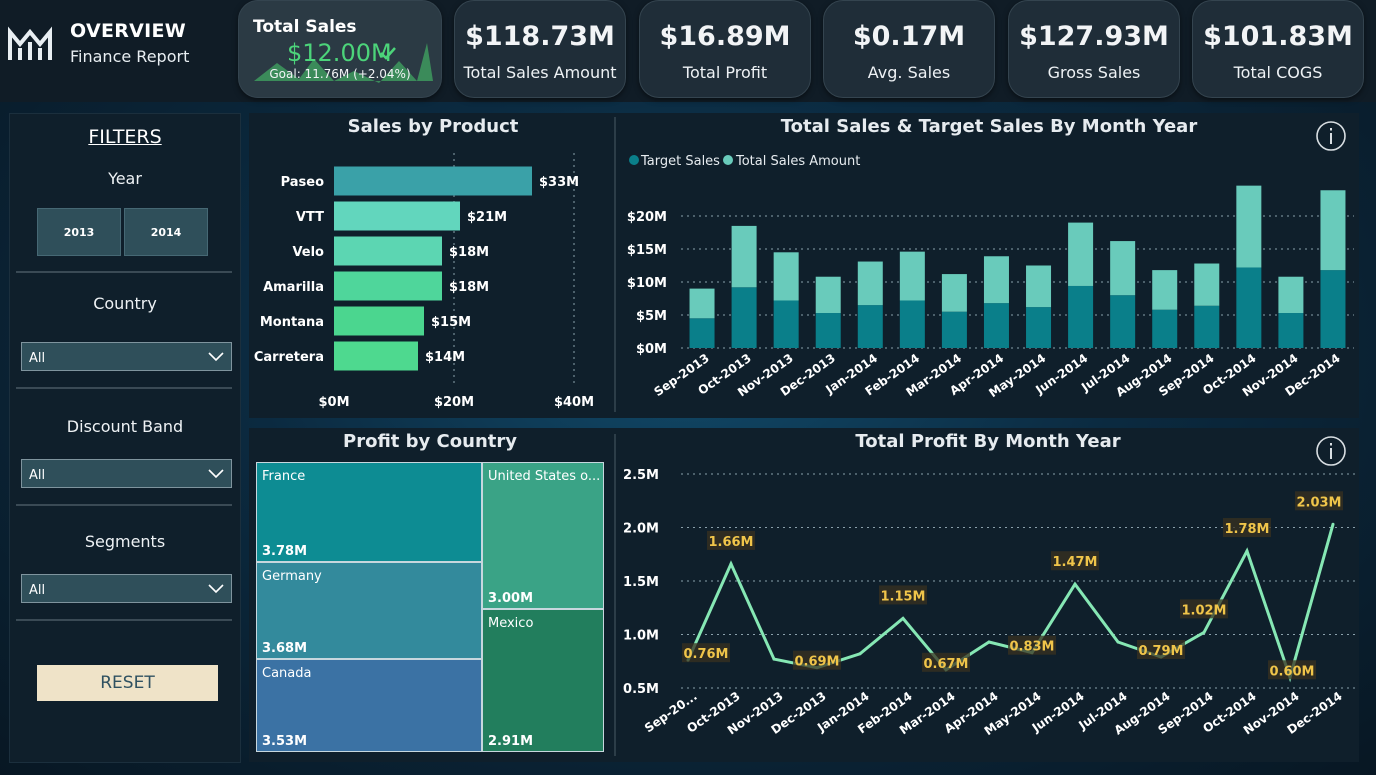 Image resolution: width=1376 pixels, height=775 pixels. Describe the element at coordinates (945, 664) in the screenshot. I see `data-label: 0.67M` at that location.